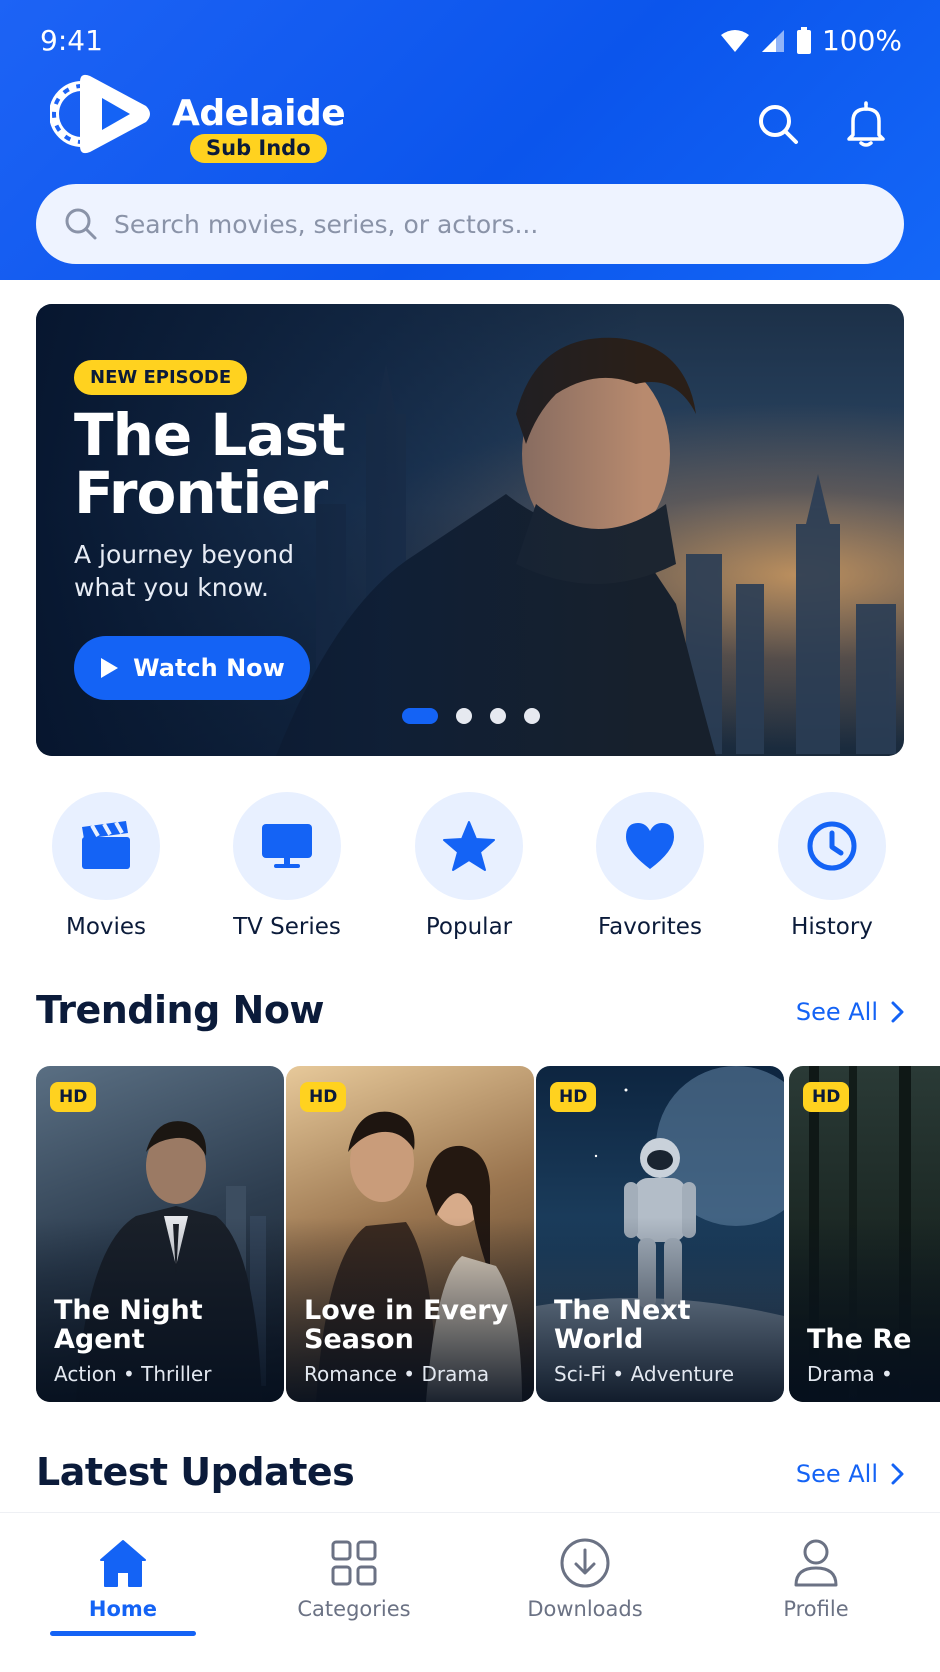 This screenshot has height=1672, width=940. What do you see at coordinates (106, 927) in the screenshot?
I see `category-label: Movies` at bounding box center [106, 927].